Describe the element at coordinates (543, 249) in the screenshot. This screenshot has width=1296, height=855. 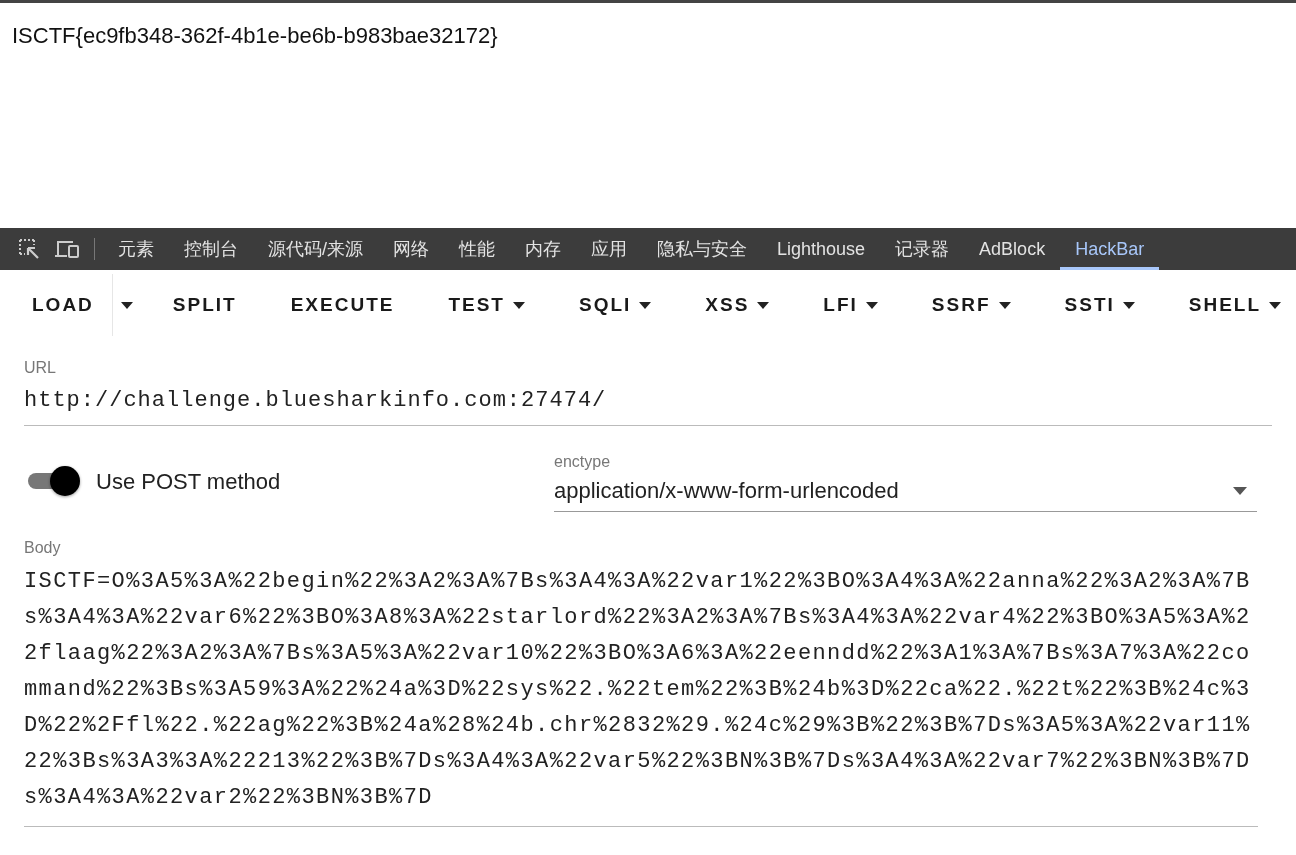
I see `devtools-tab: 内存` at that location.